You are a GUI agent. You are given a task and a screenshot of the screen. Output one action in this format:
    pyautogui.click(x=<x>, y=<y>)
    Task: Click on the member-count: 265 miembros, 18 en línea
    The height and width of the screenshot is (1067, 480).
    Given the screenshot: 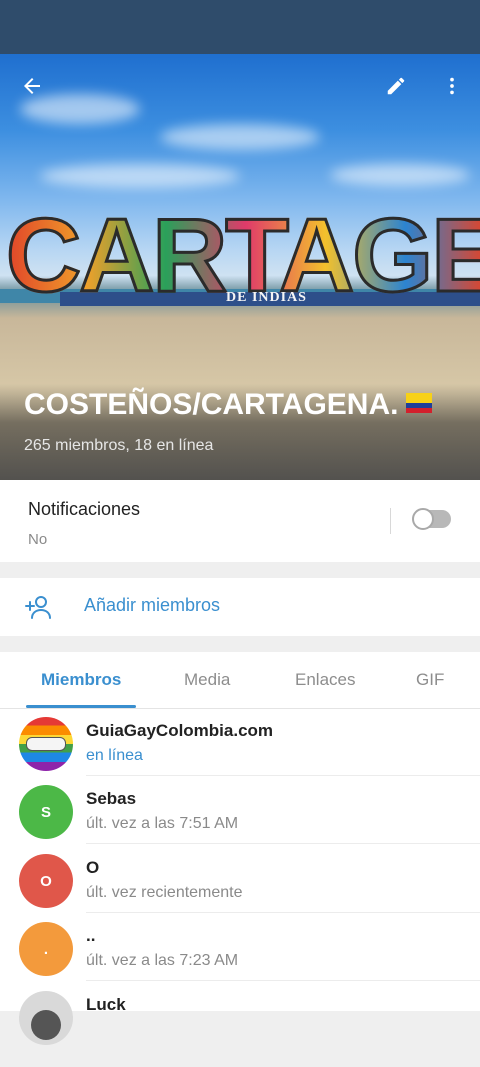 What is the action you would take?
    pyautogui.click(x=119, y=445)
    